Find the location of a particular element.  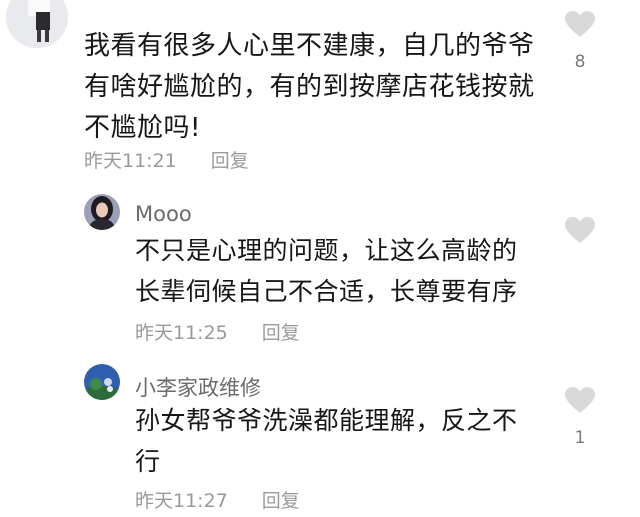

like-button: 8 is located at coordinates (580, 41).